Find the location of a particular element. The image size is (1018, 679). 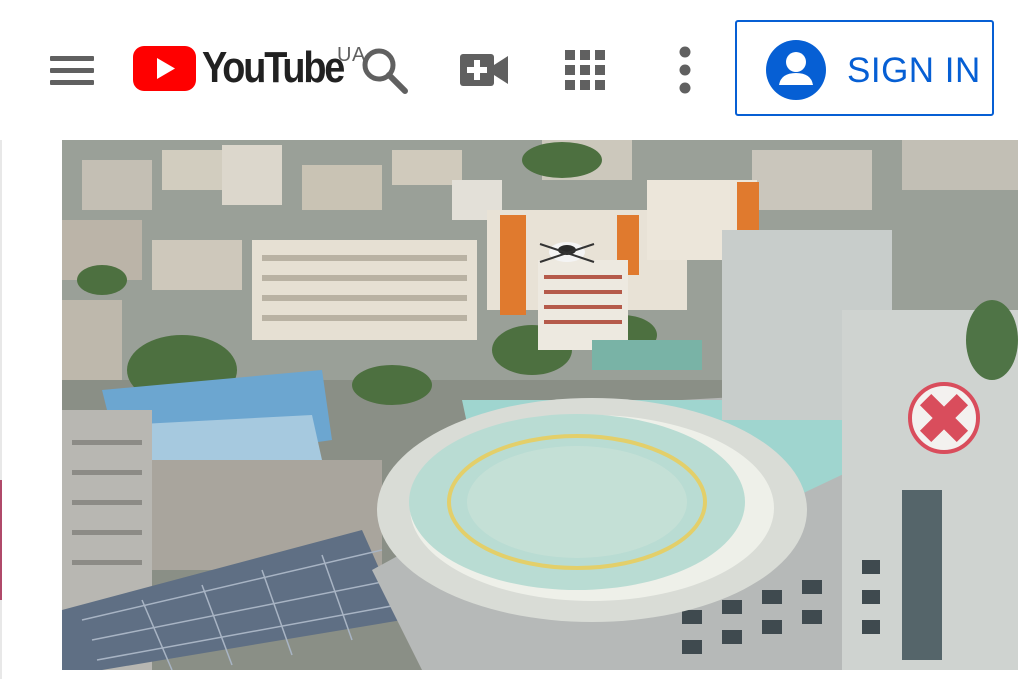

apps-grid-icon is located at coordinates (585, 70).